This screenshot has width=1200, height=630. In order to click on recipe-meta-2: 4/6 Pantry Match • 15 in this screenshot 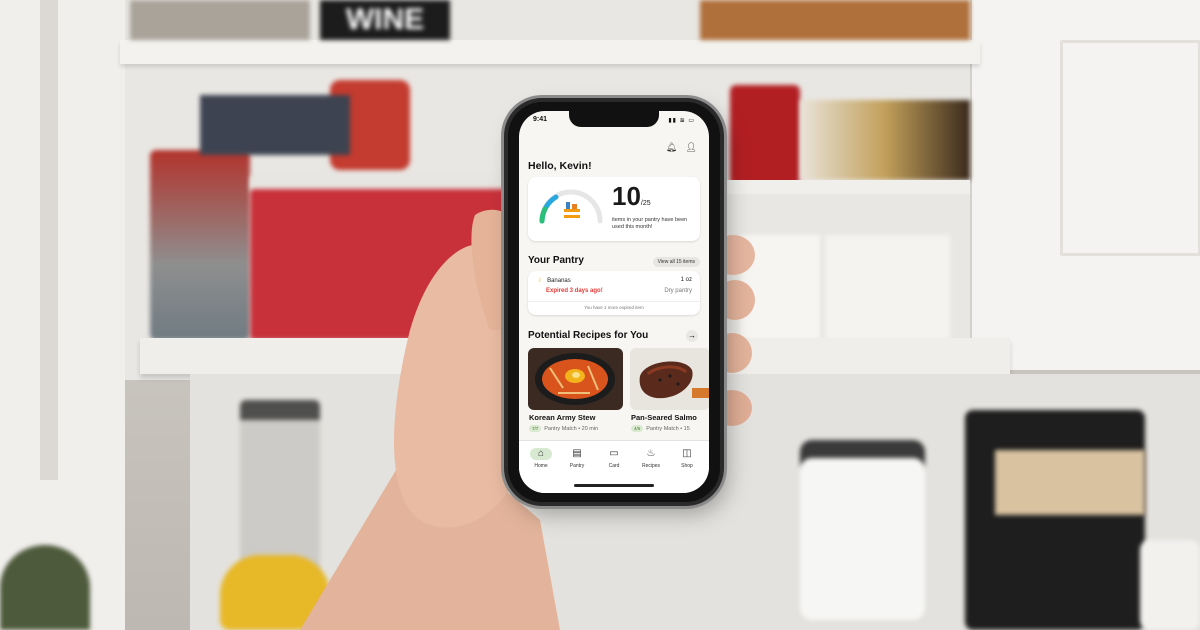, I will do `click(660, 428)`.